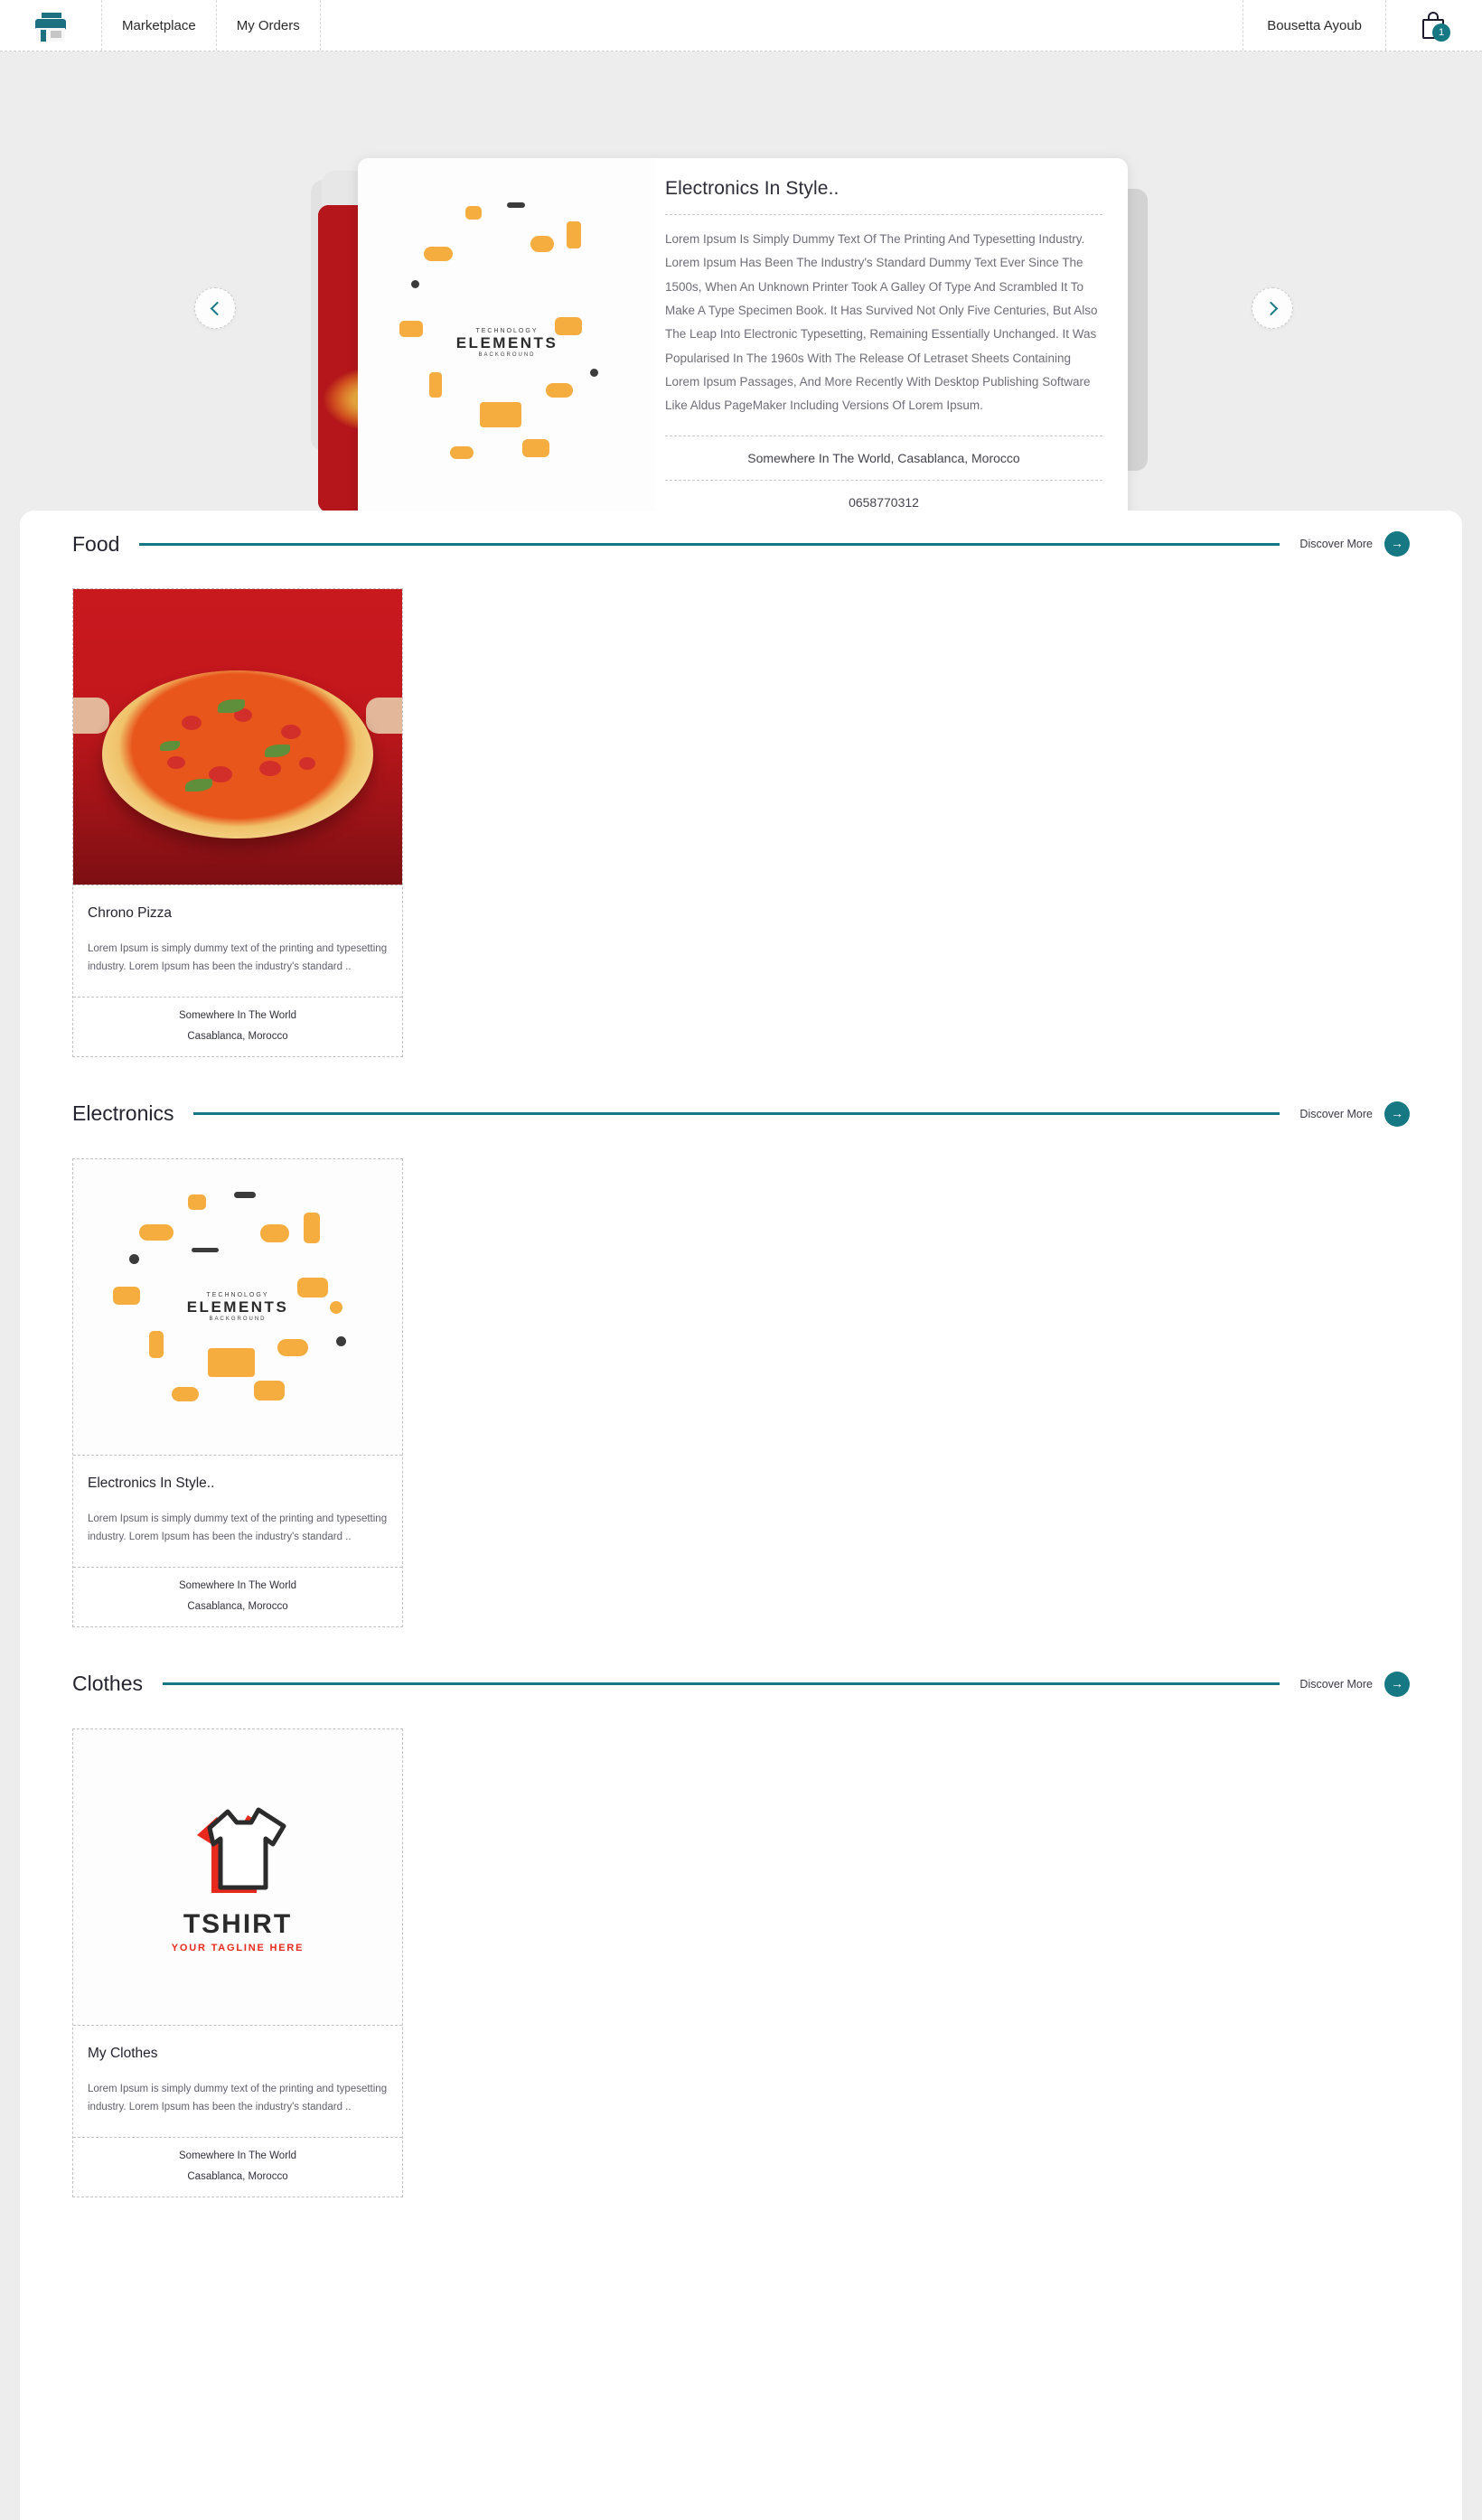  What do you see at coordinates (752, 189) in the screenshot?
I see `carousel-slide-title: Electronics In Style..` at bounding box center [752, 189].